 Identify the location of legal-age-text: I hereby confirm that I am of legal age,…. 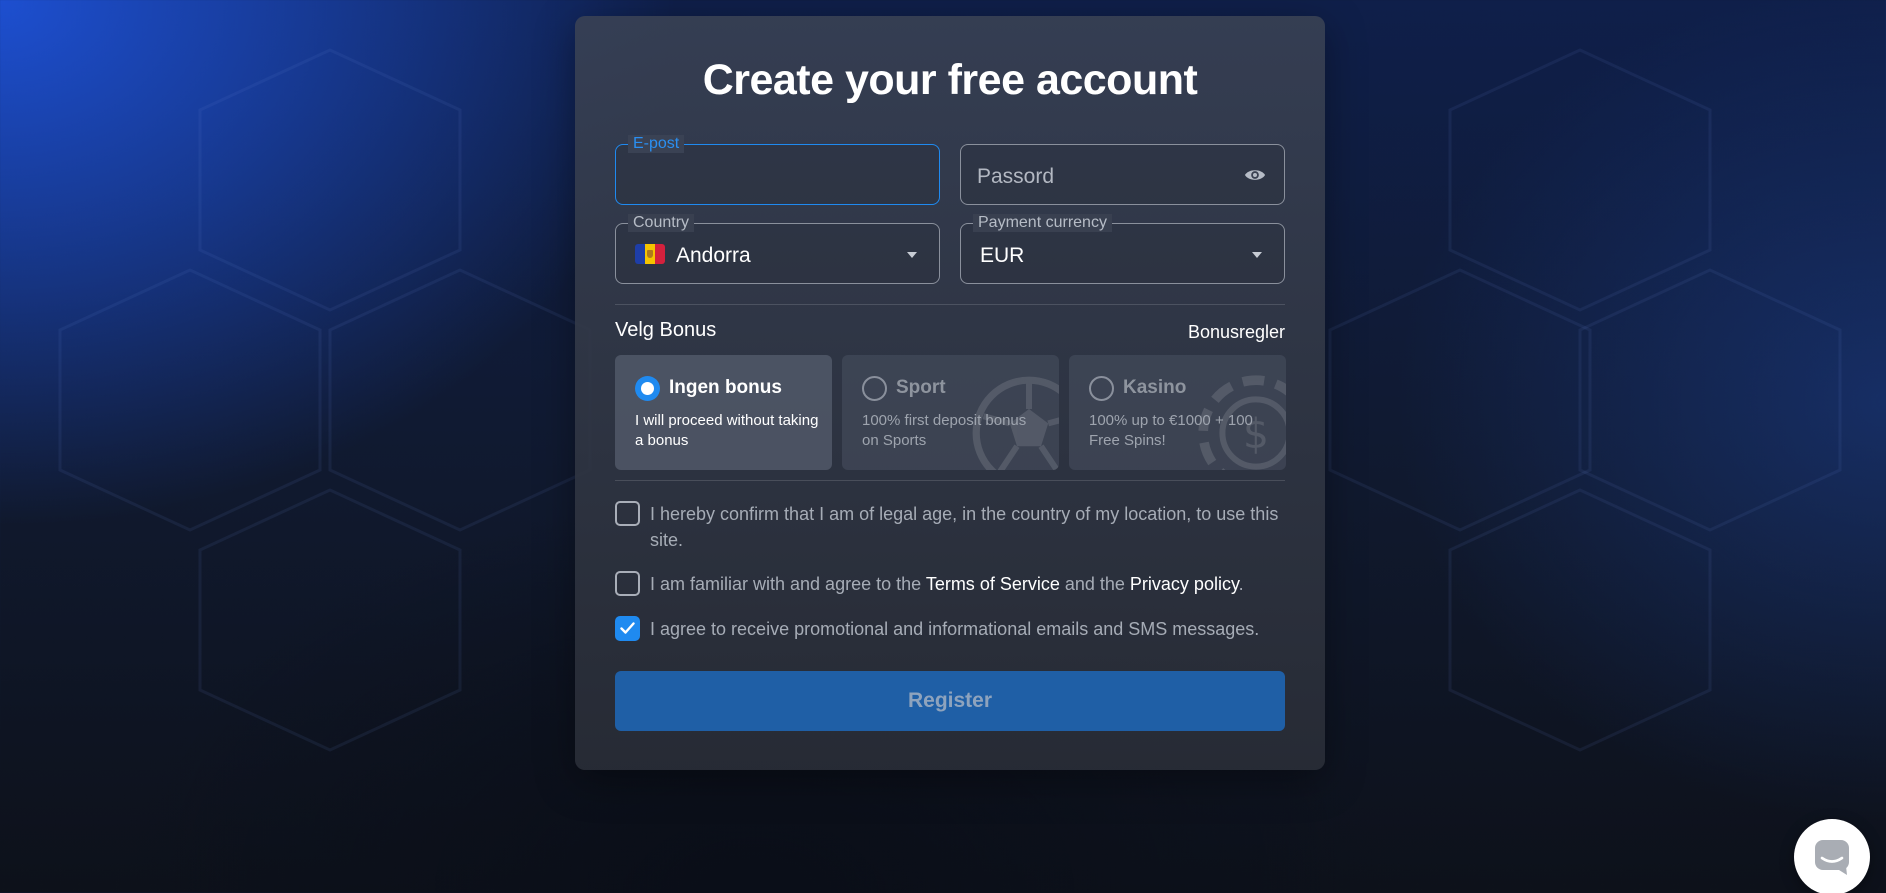
(964, 527).